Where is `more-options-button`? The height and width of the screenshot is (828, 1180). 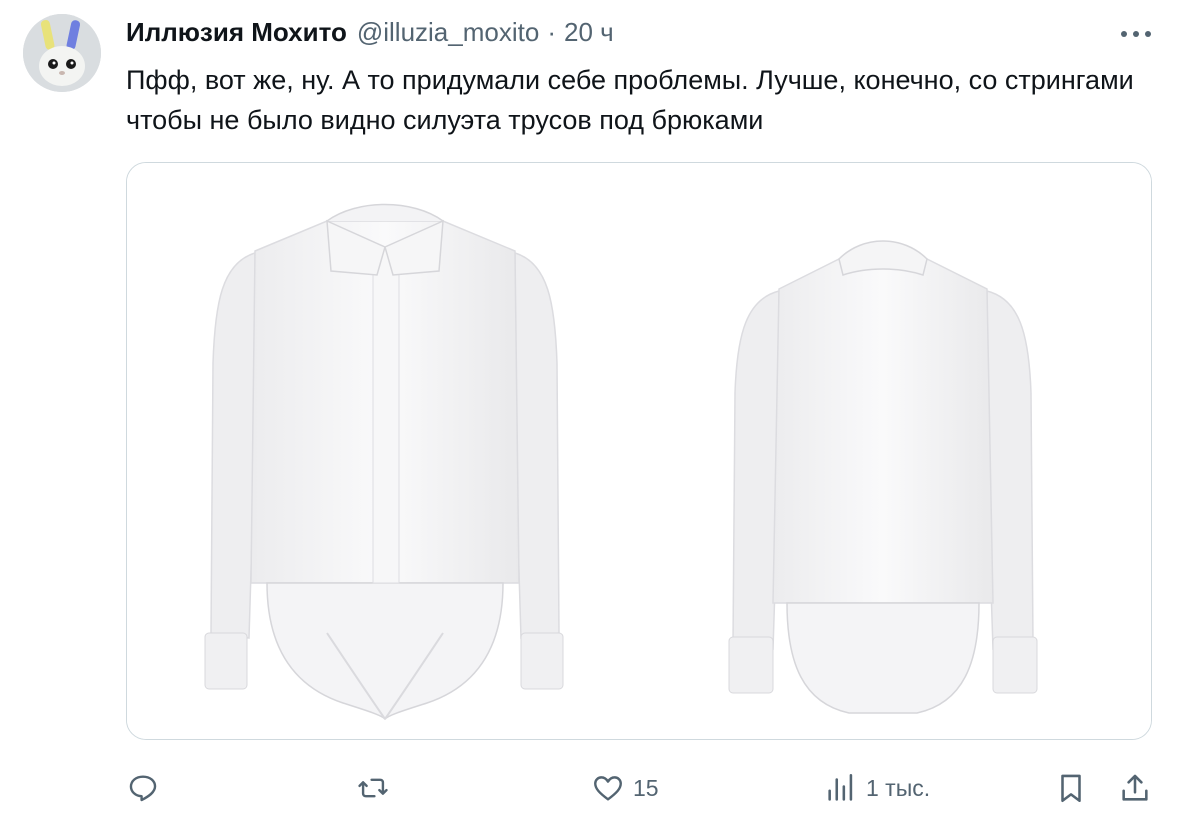
more-options-button is located at coordinates (1136, 34).